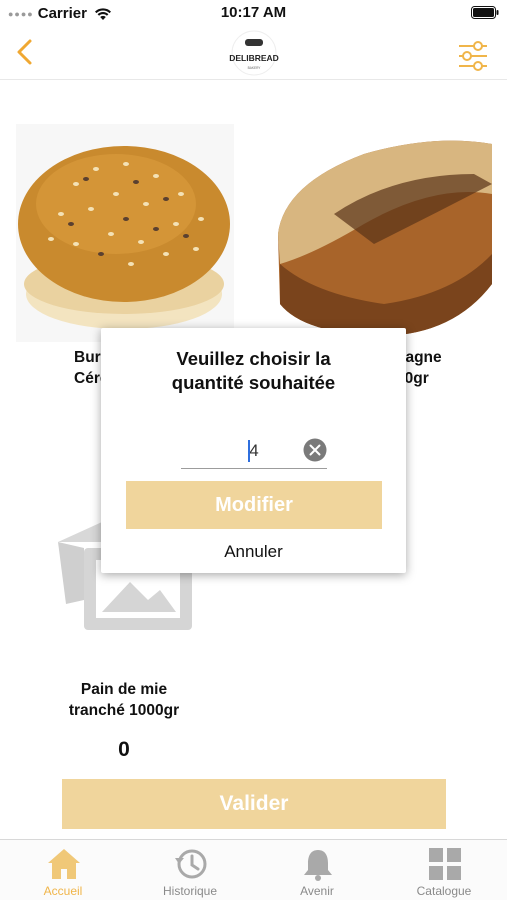  Describe the element at coordinates (124, 700) in the screenshot. I see `product-name-pain-de-mie: Pain de mie tranché 1000gr` at that location.